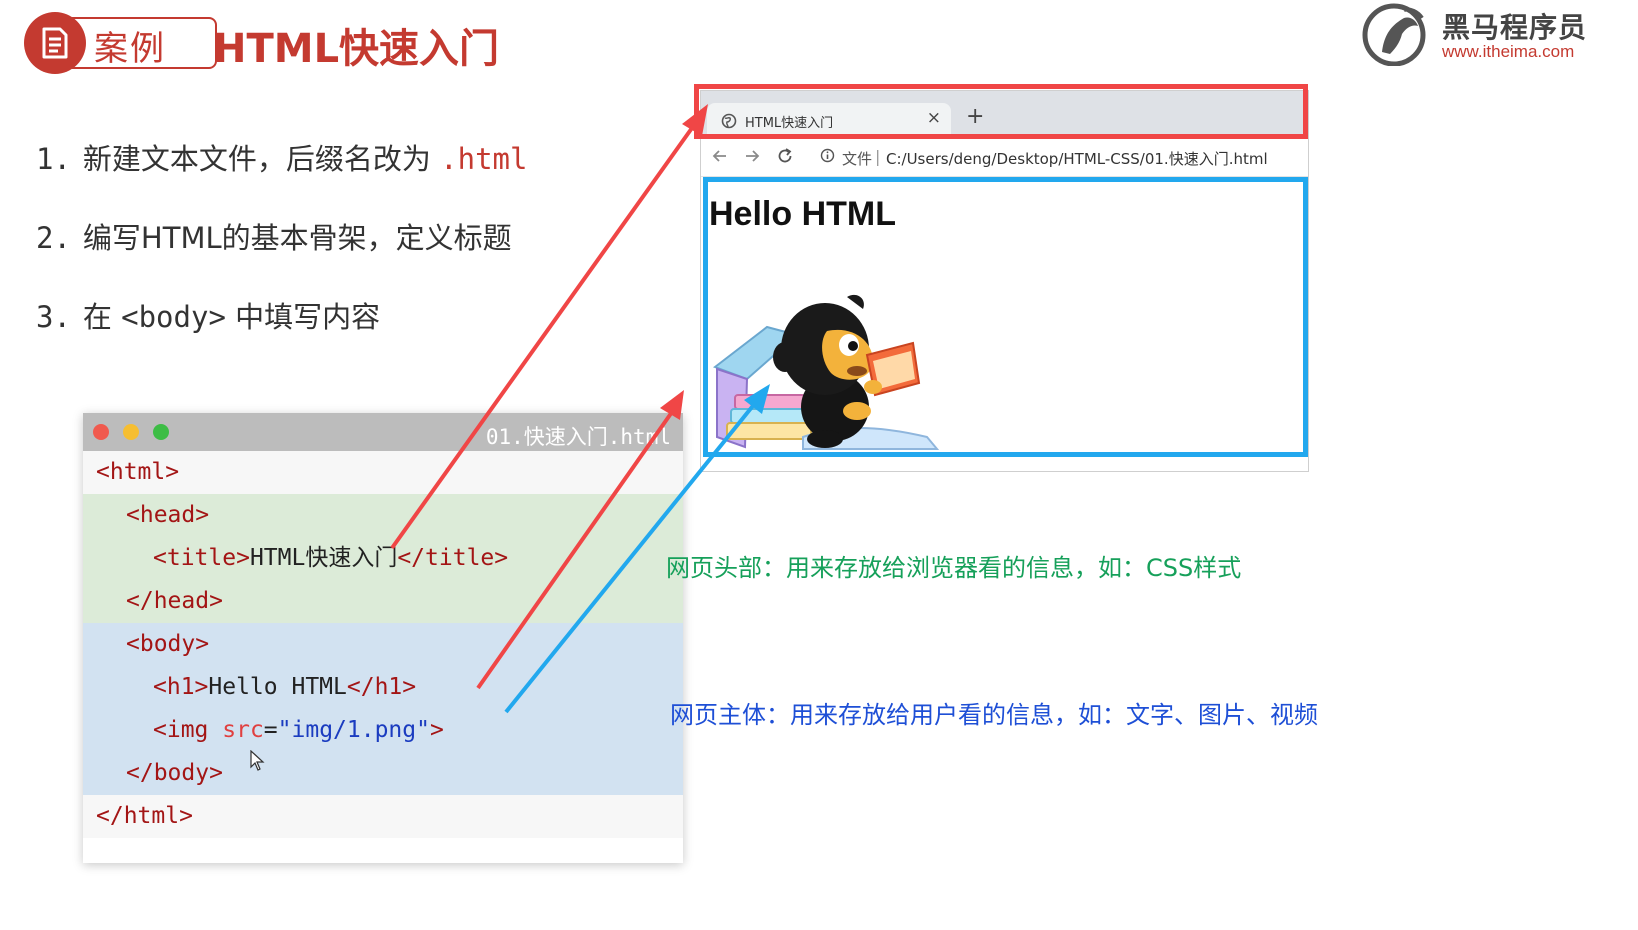  What do you see at coordinates (578, 437) in the screenshot?
I see `editor-filename: 01.快速入门.html` at bounding box center [578, 437].